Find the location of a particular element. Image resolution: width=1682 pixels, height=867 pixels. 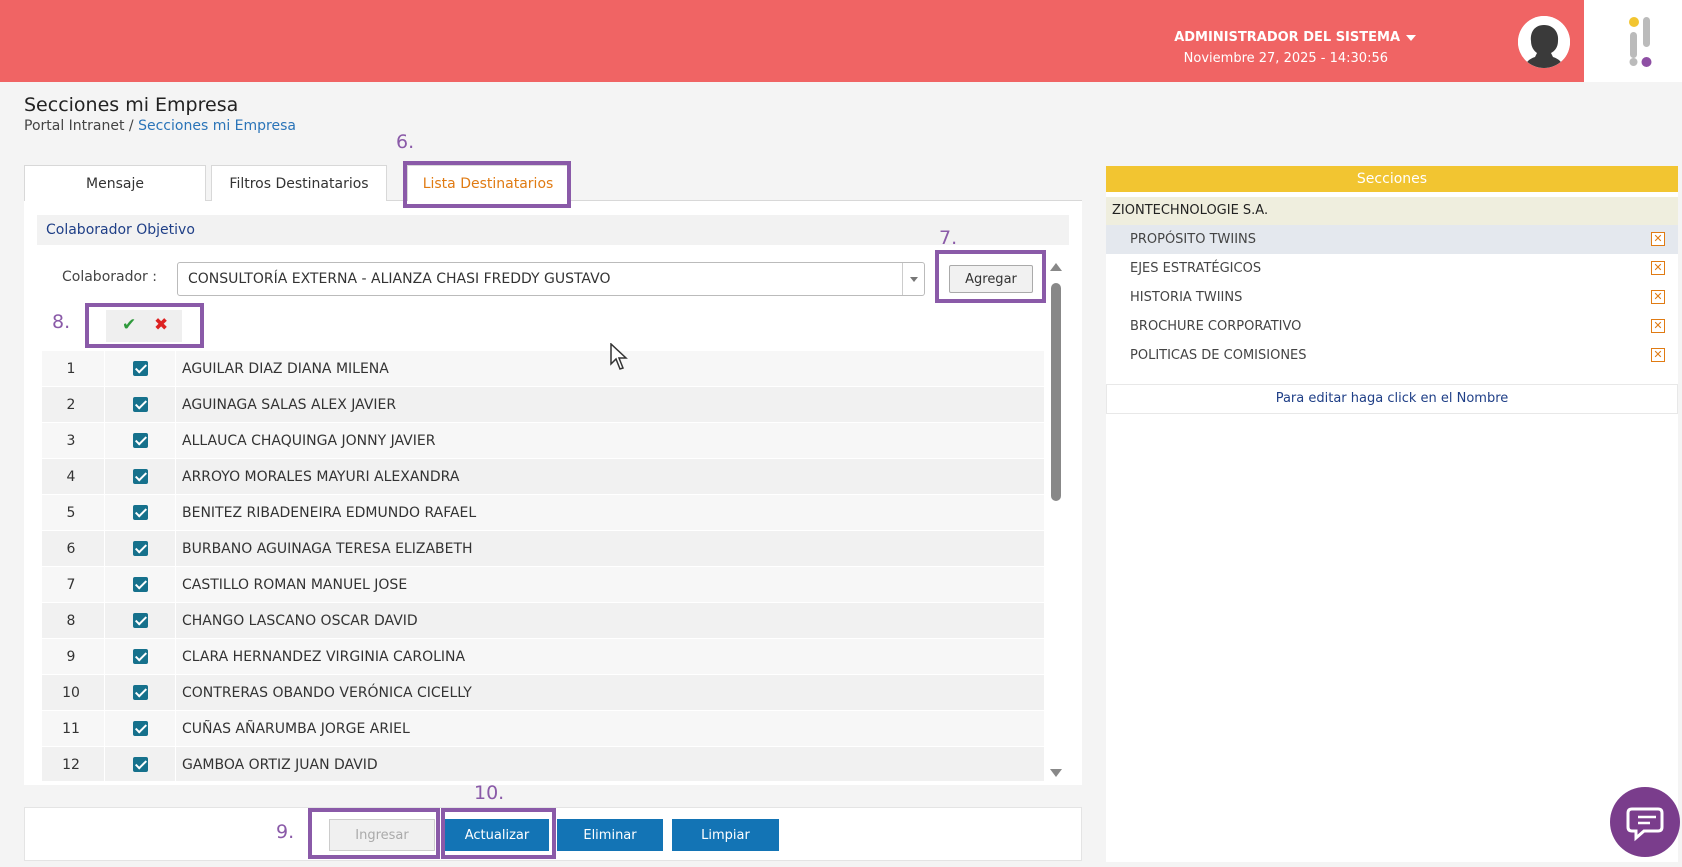

row-number: 2 is located at coordinates (71, 405).